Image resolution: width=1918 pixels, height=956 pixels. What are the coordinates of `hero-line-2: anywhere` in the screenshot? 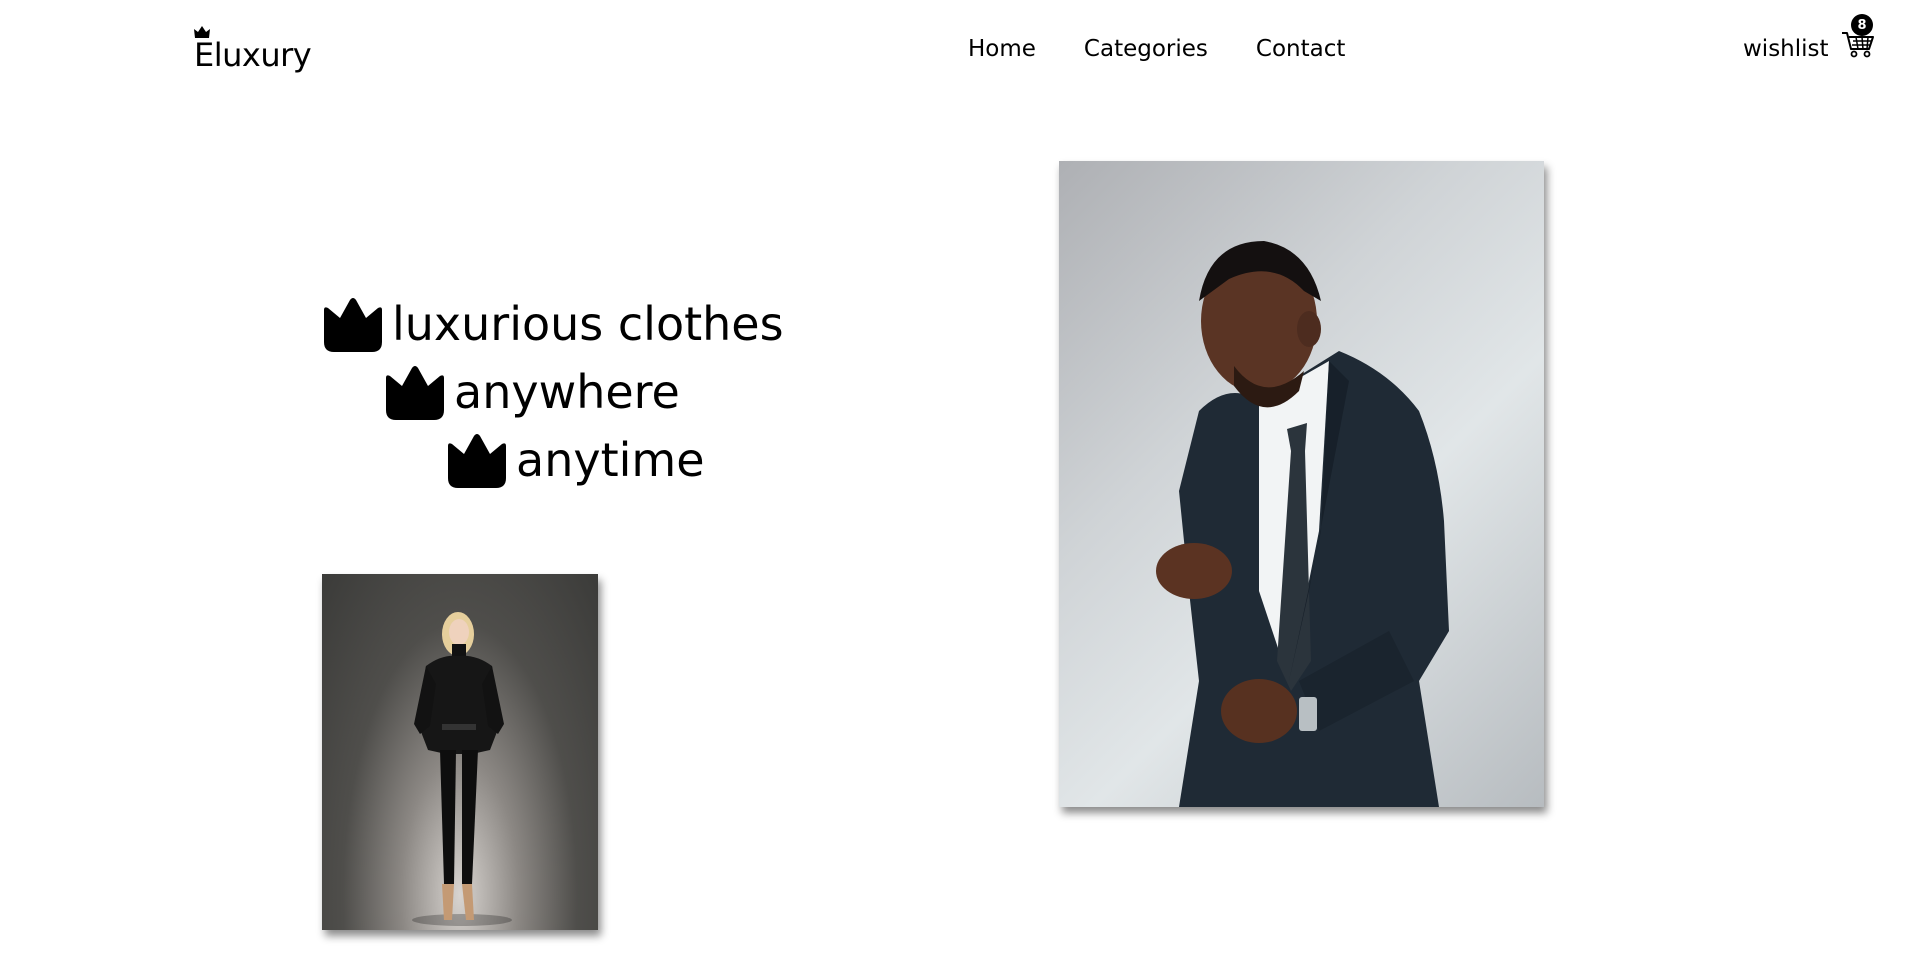 It's located at (532, 392).